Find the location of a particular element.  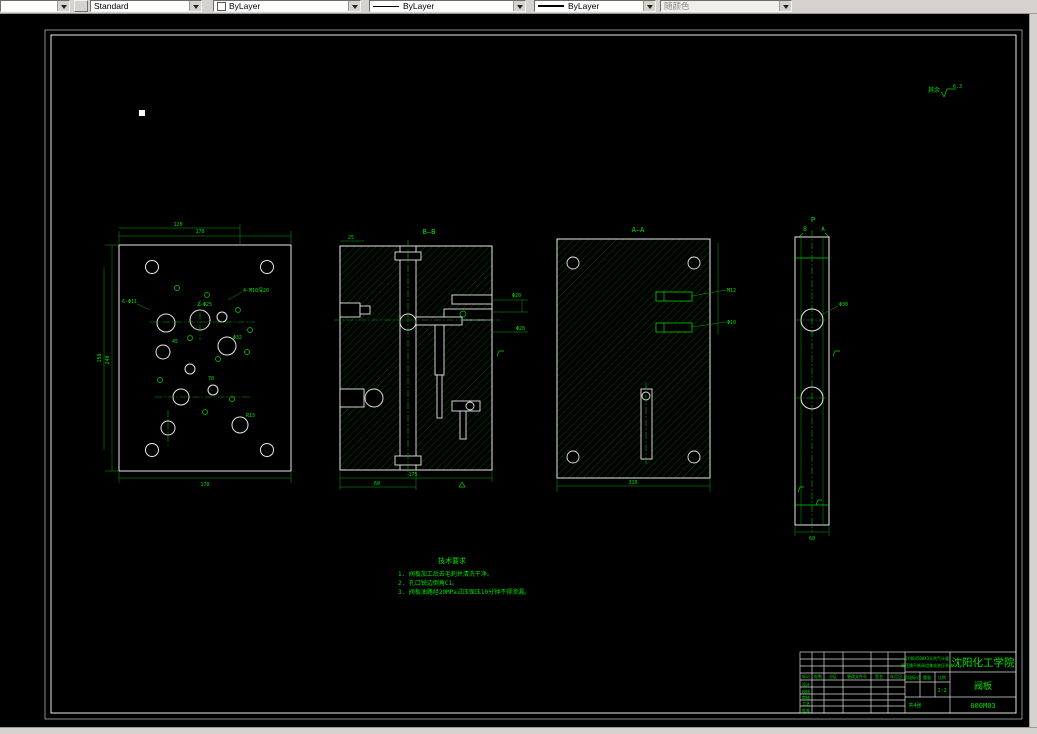

plotstyle-combo-value: 随颜色 is located at coordinates (677, 6).